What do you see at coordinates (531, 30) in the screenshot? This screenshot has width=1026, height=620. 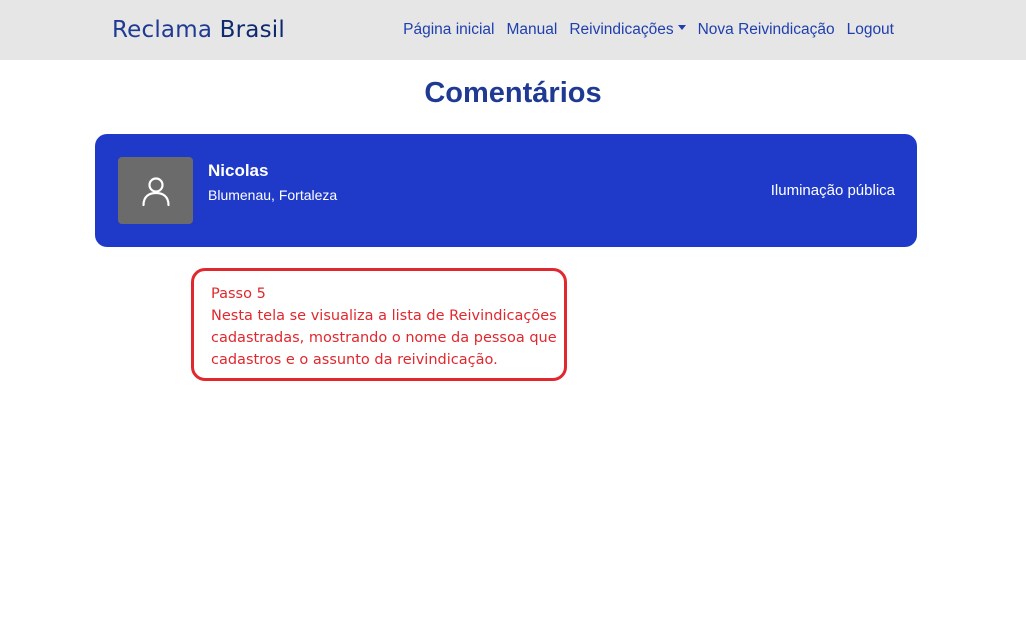 I see `nav-link-manual: Manual` at bounding box center [531, 30].